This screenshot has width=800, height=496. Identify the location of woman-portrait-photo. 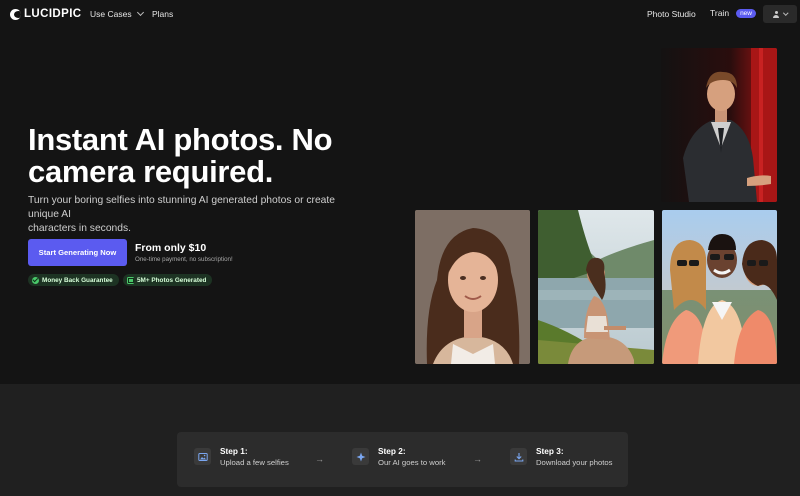
(472, 287).